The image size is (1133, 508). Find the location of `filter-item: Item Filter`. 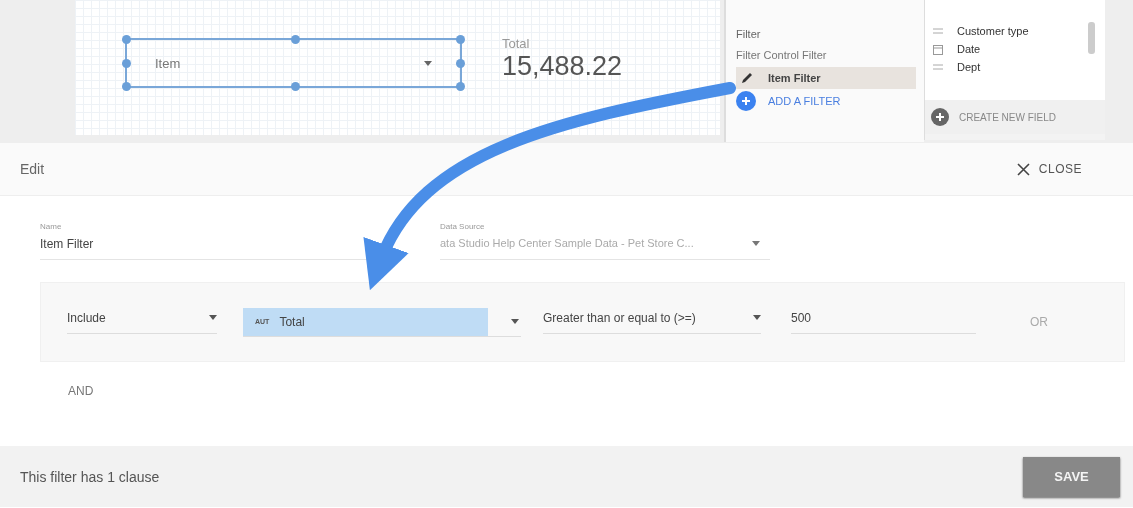

filter-item: Item Filter is located at coordinates (826, 78).